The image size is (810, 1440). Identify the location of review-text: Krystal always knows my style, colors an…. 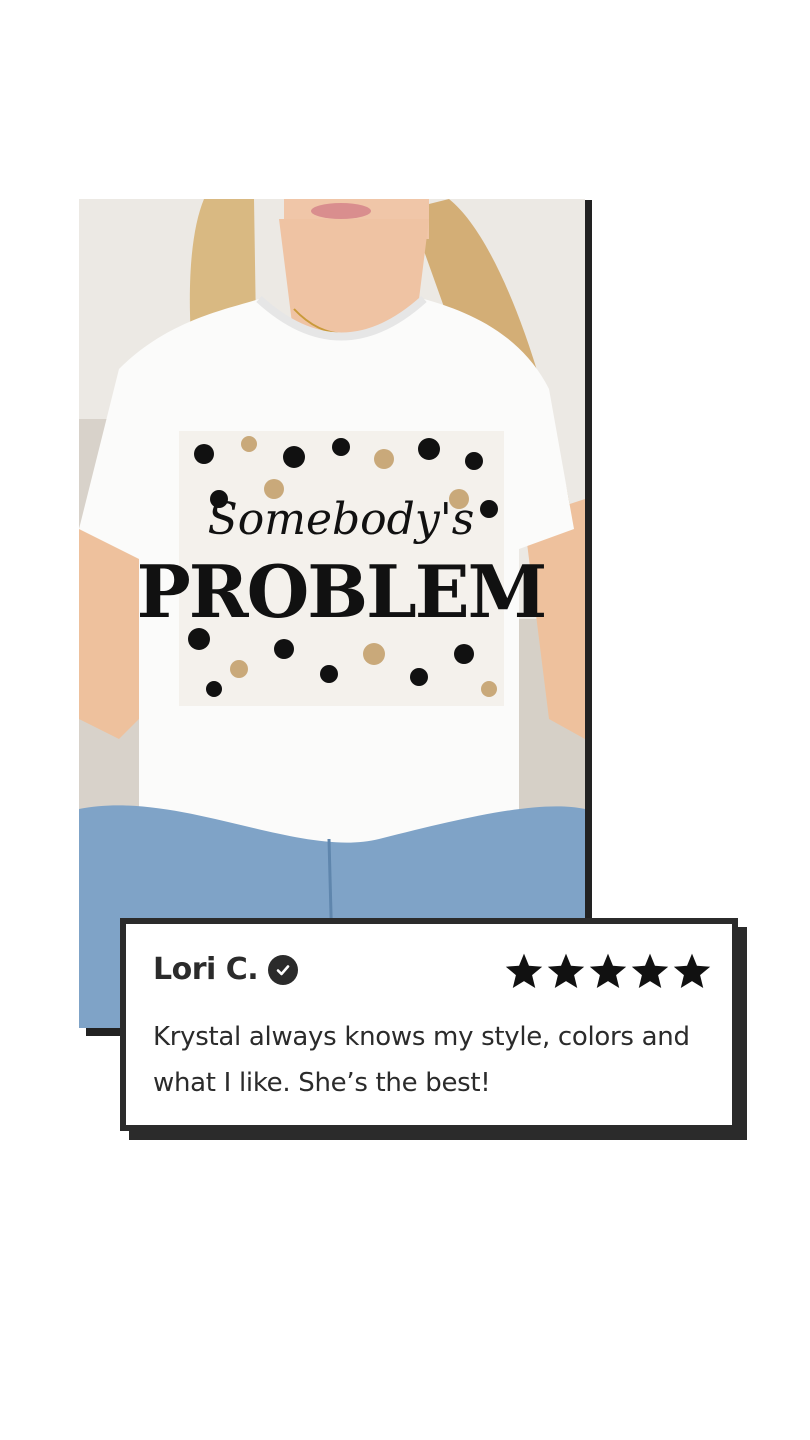
(421, 1060).